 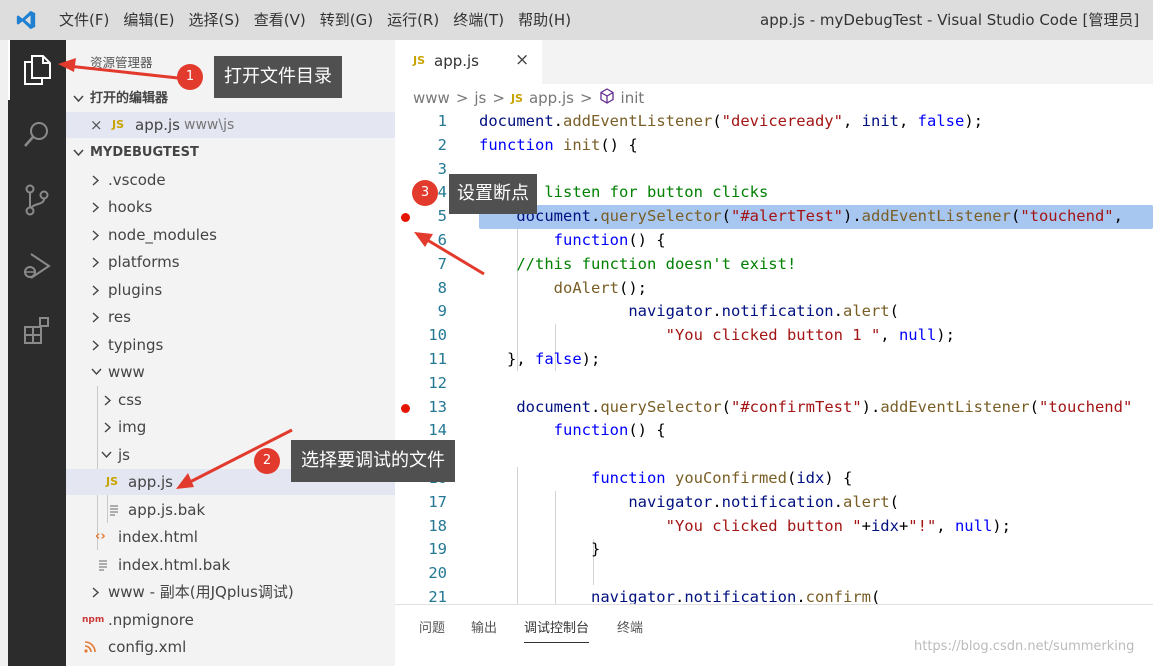 I want to click on tab-app-js: JS app.js ×, so click(x=468, y=62).